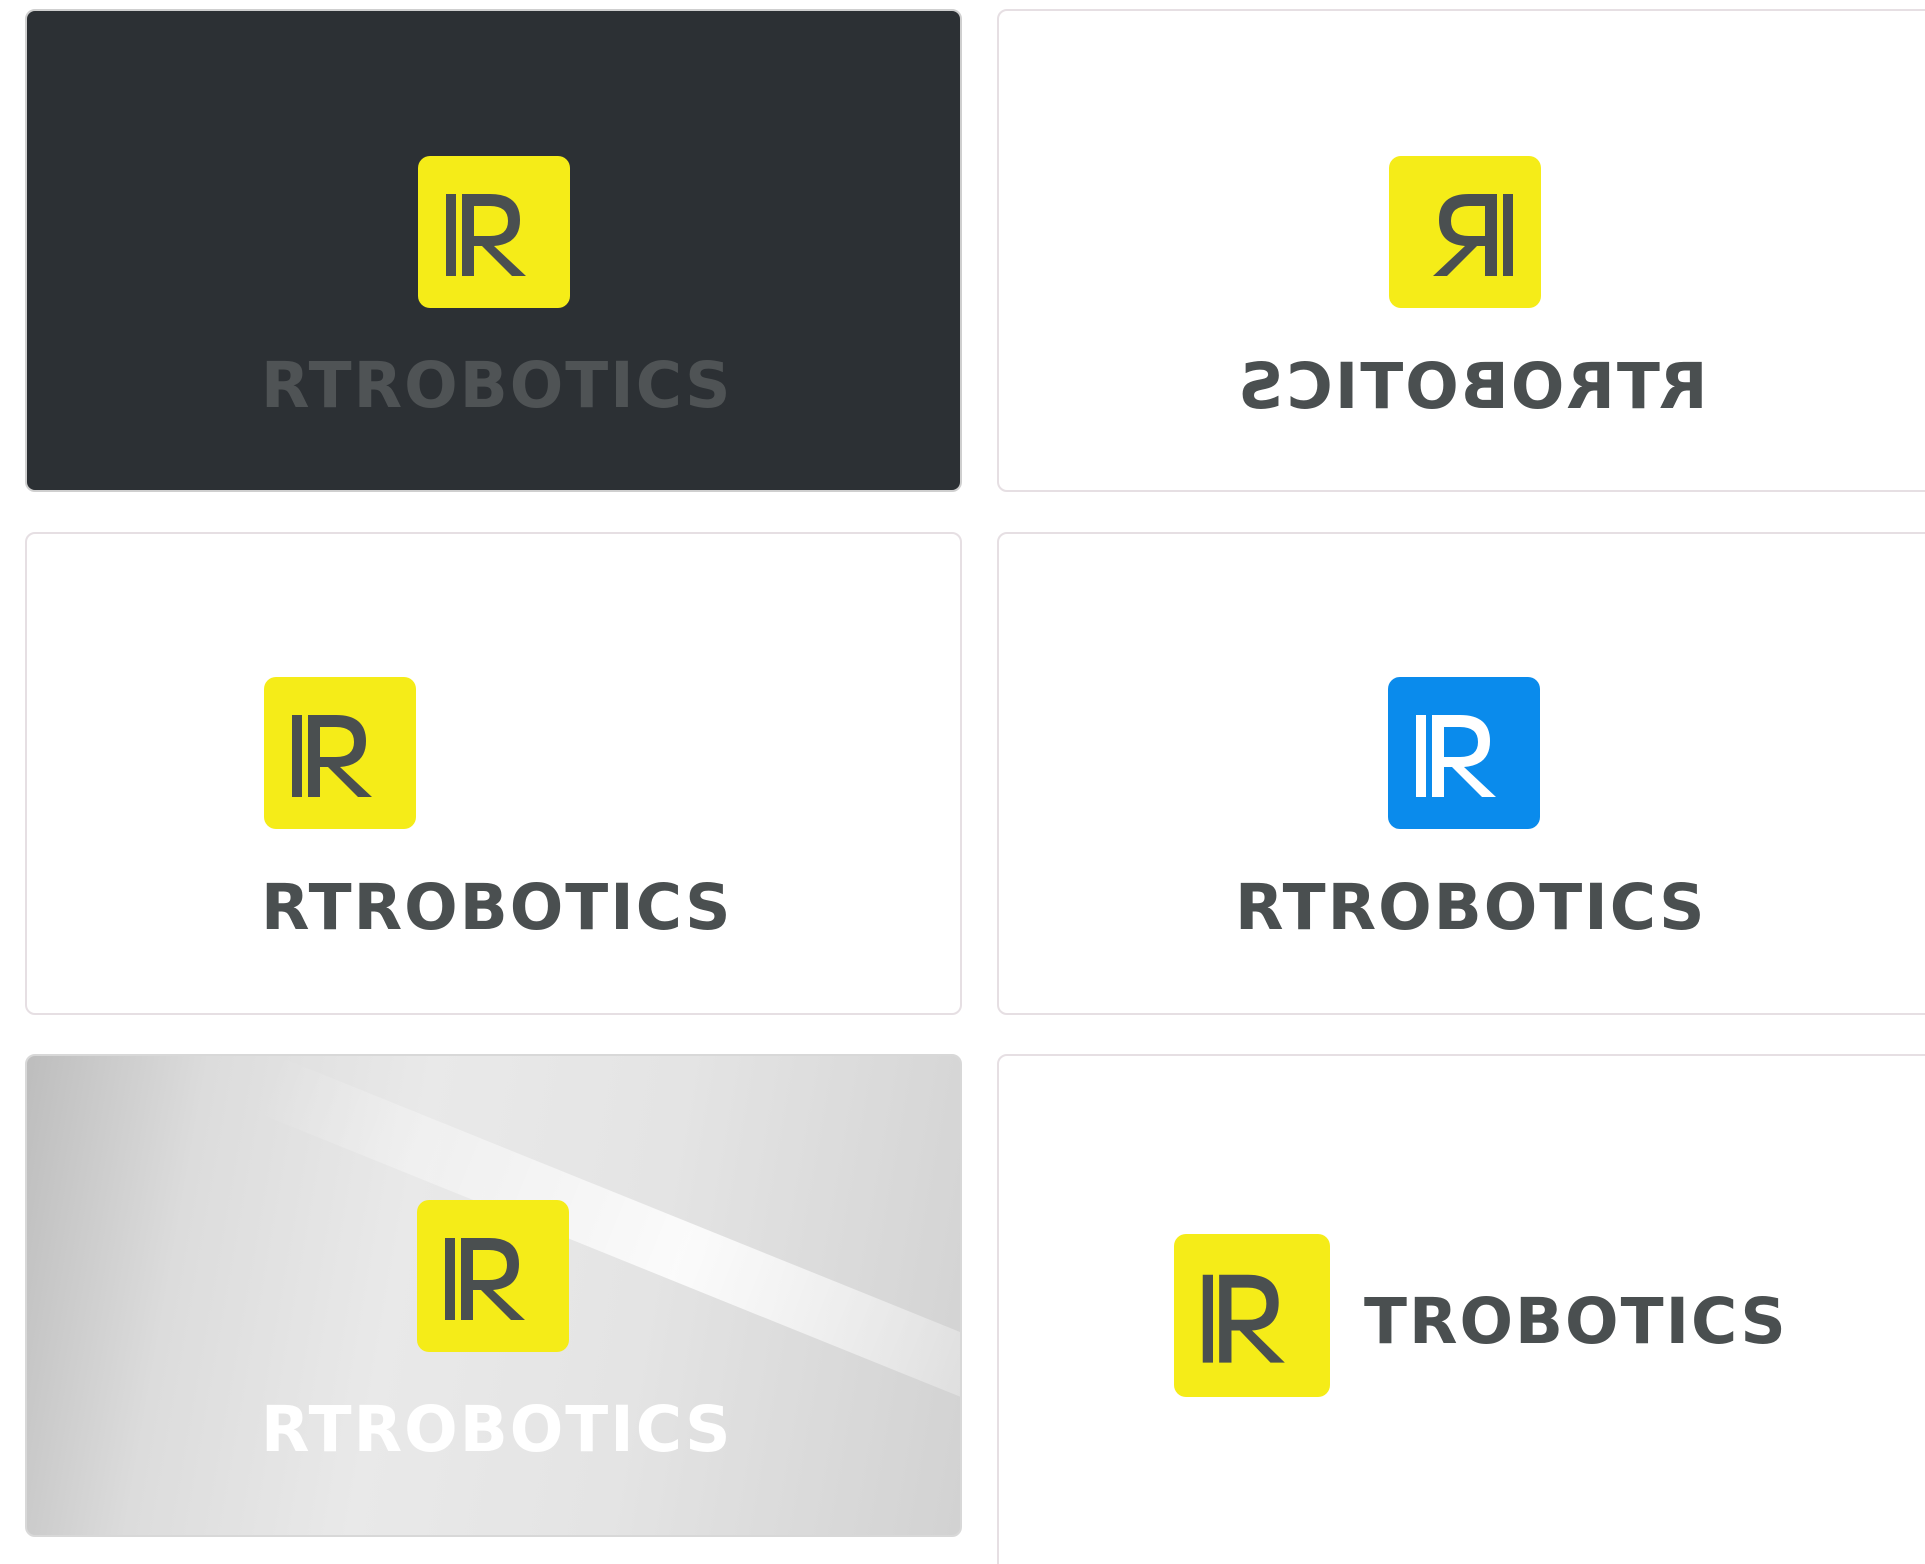 This screenshot has height=1564, width=1925. Describe the element at coordinates (1472, 386) in the screenshot. I see `wordmark-mirrored: RTROBOTICS` at that location.